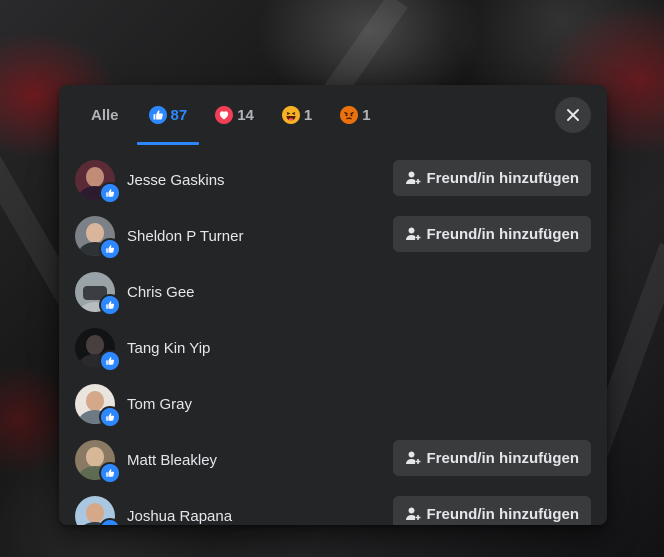 The image size is (664, 557). Describe the element at coordinates (333, 182) in the screenshot. I see `list-item: Jesse Gaskins Freund/in hinzufügen` at that location.